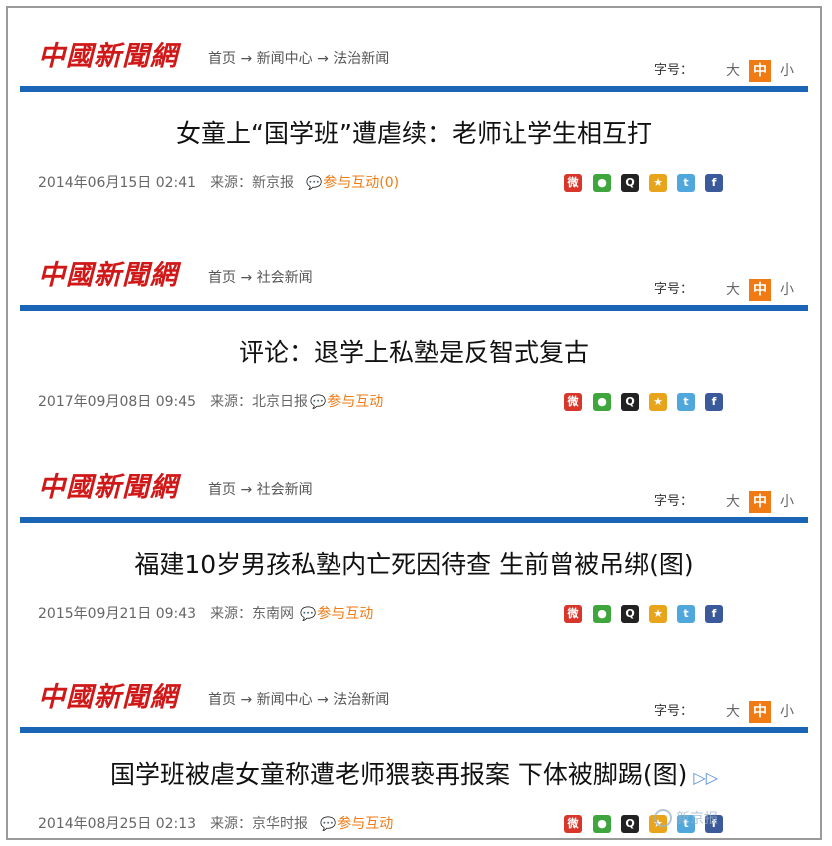 The height and width of the screenshot is (846, 832). I want to click on article-datetime: 2014年06月15日 02:41, so click(117, 183).